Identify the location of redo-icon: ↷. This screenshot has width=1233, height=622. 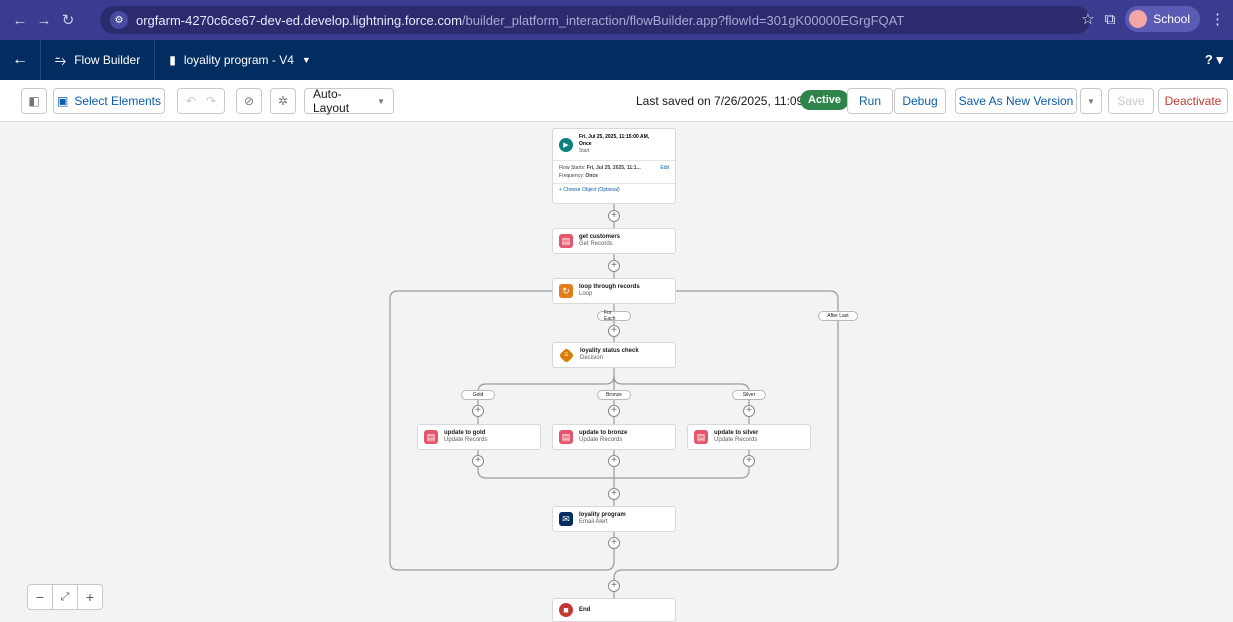
(211, 101).